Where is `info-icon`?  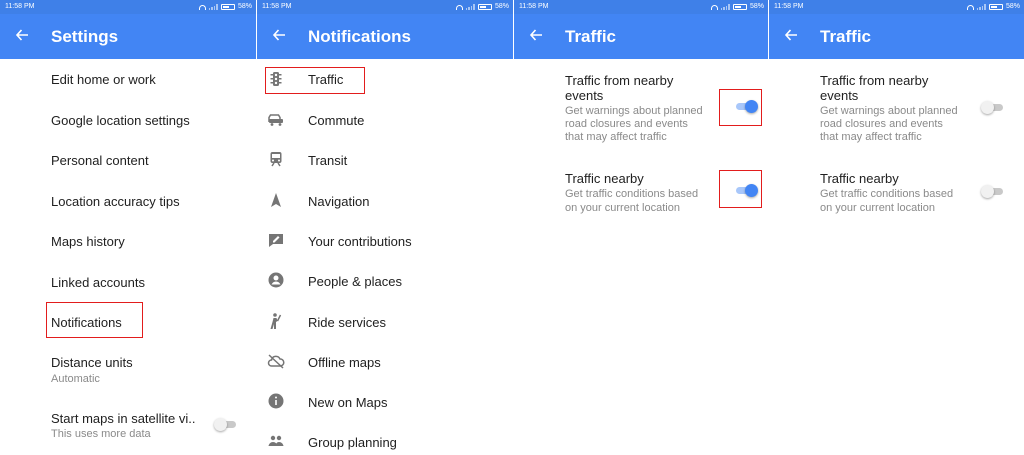
info-icon is located at coordinates (276, 401).